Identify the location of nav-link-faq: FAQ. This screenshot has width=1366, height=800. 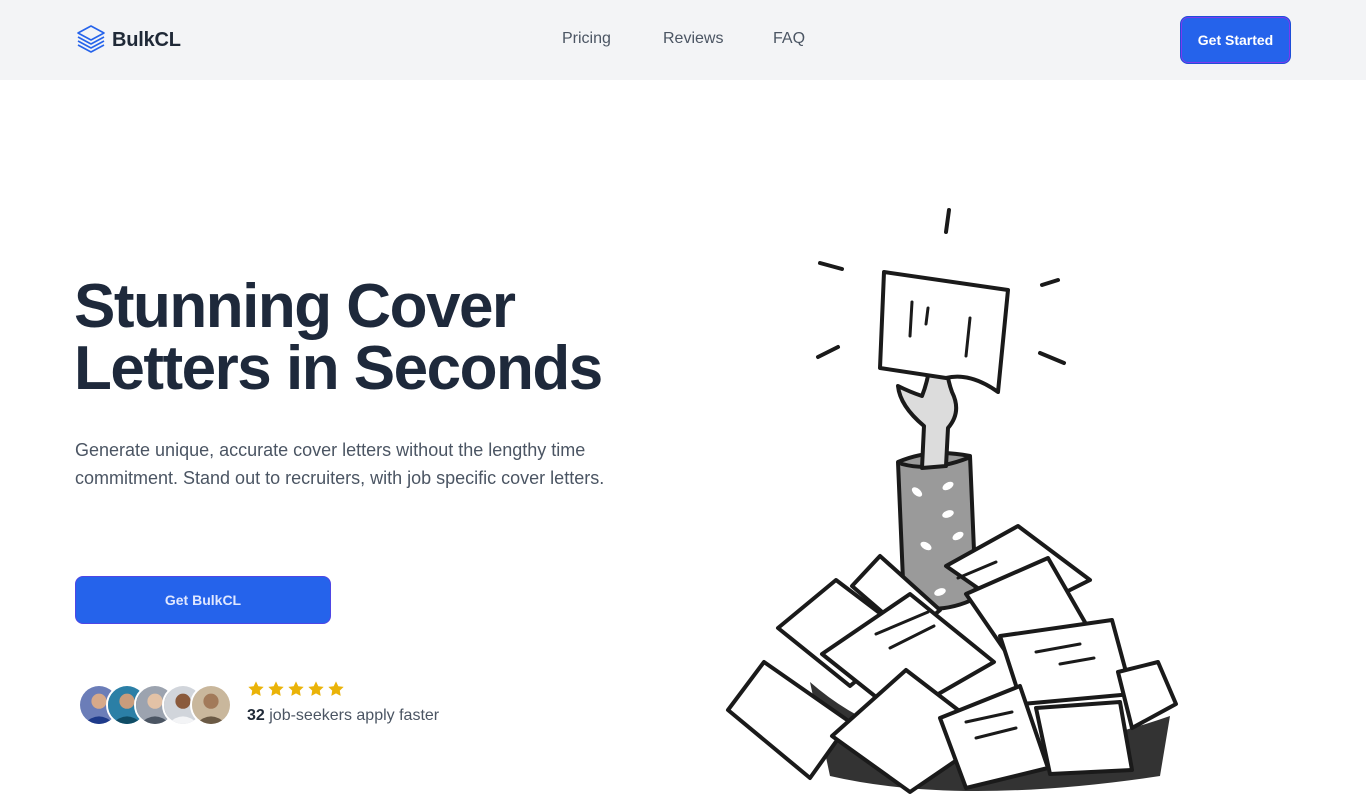
(789, 39).